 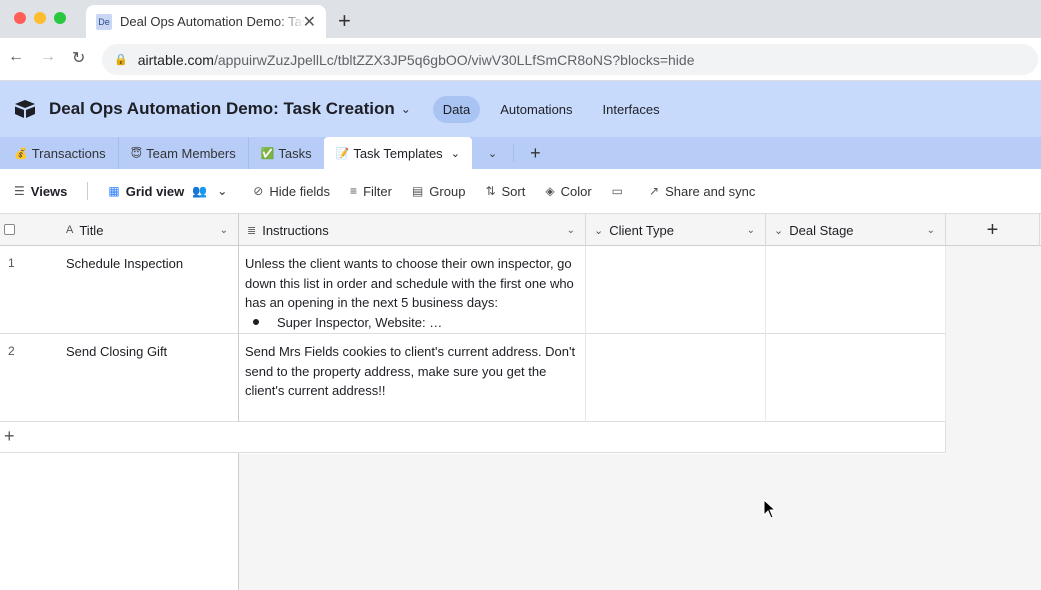 I want to click on back-arrow-icon: ←, so click(x=16, y=57).